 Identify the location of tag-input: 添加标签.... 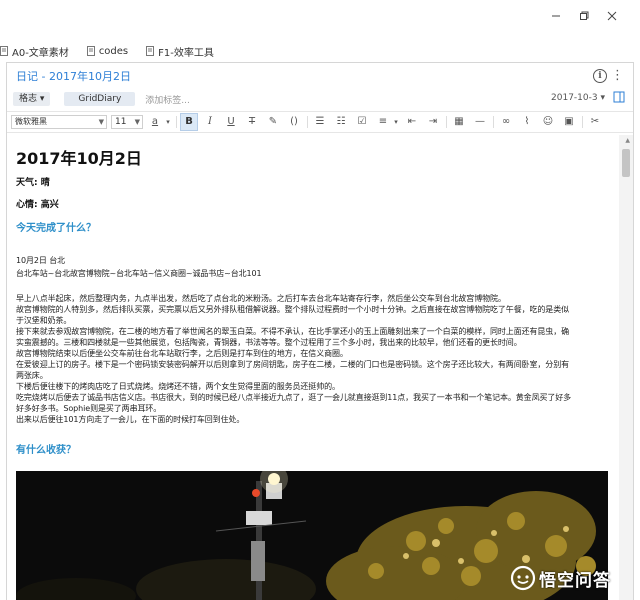
(167, 99).